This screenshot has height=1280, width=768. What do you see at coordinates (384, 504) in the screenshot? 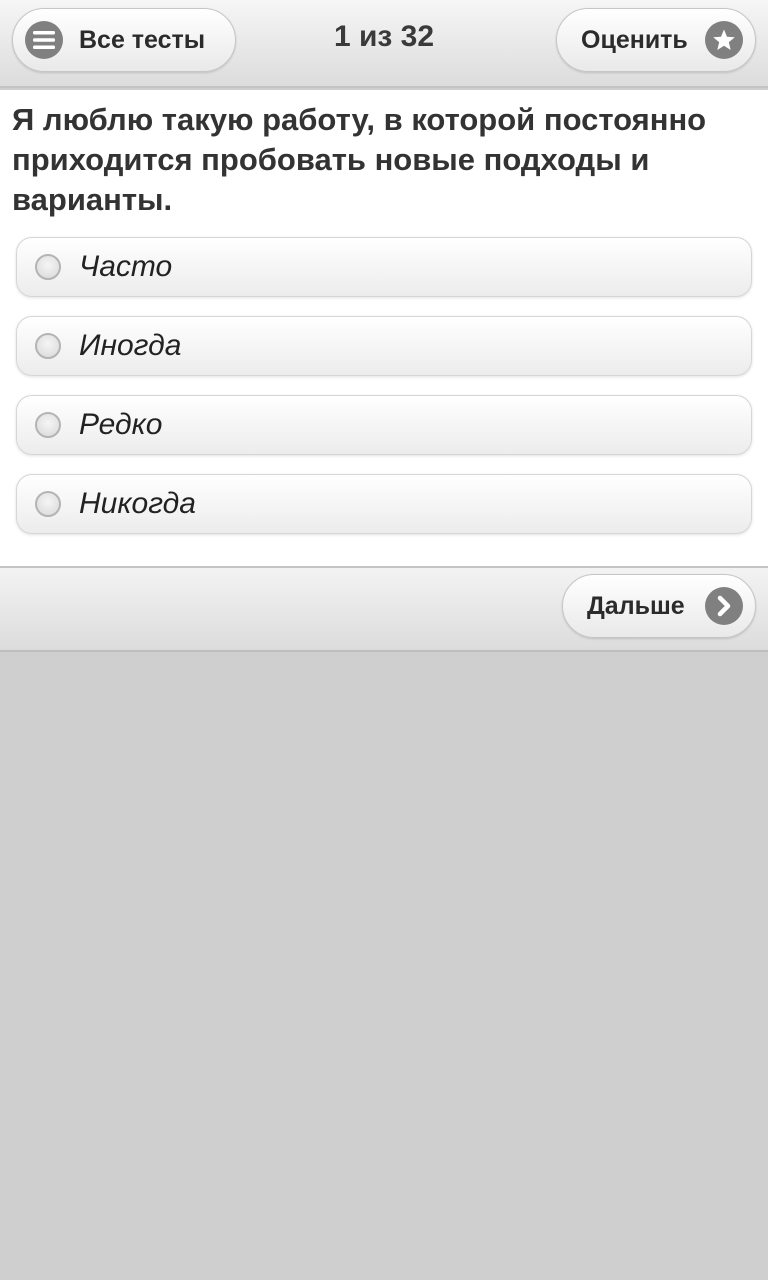
I see `answer-option-never: Никогда` at bounding box center [384, 504].